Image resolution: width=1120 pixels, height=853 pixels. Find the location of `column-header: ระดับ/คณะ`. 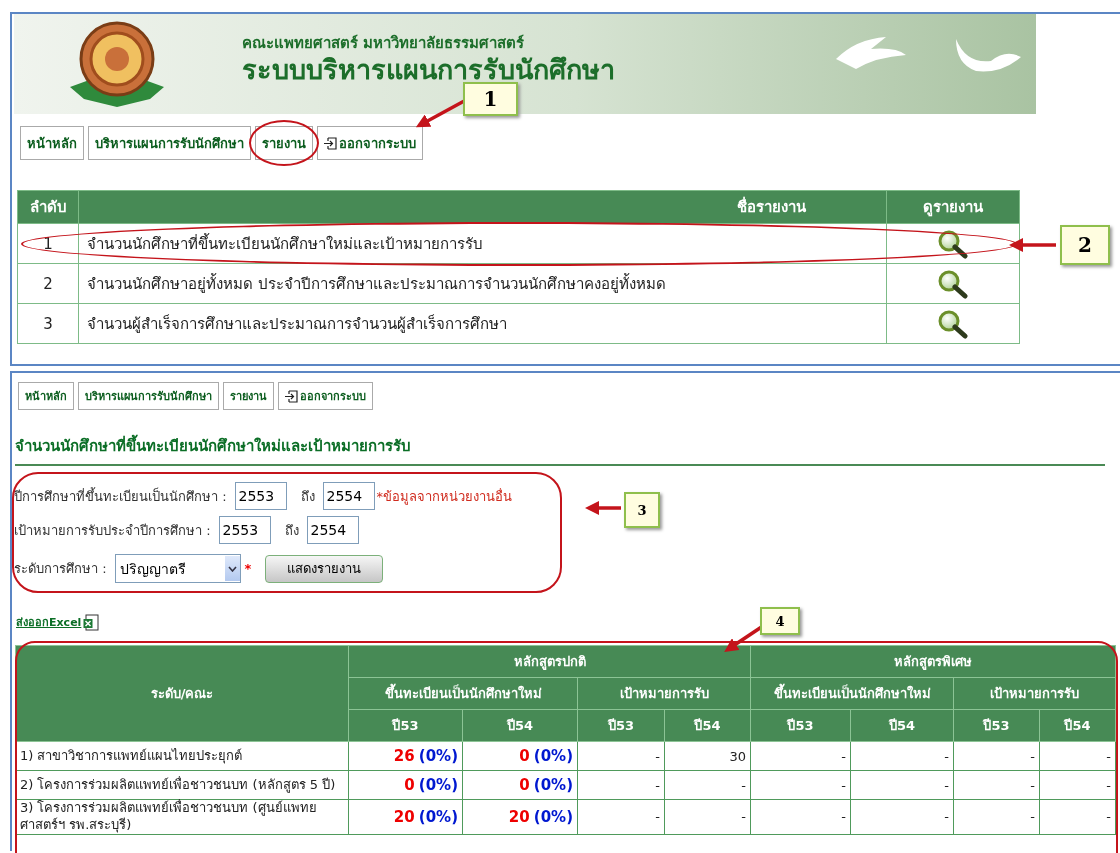

column-header: ระดับ/คณะ is located at coordinates (182, 693).